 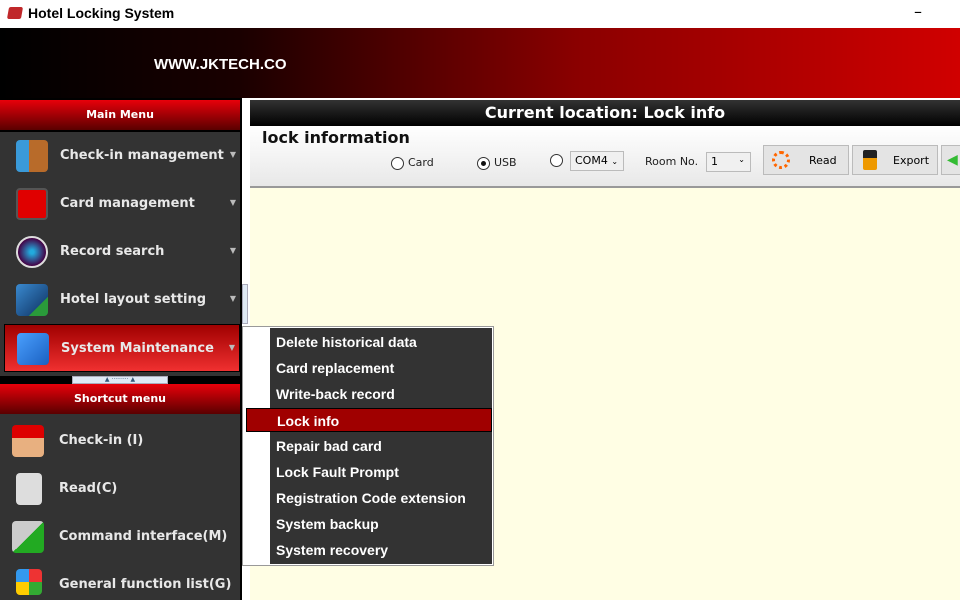 I want to click on room-value: 1, so click(x=714, y=161).